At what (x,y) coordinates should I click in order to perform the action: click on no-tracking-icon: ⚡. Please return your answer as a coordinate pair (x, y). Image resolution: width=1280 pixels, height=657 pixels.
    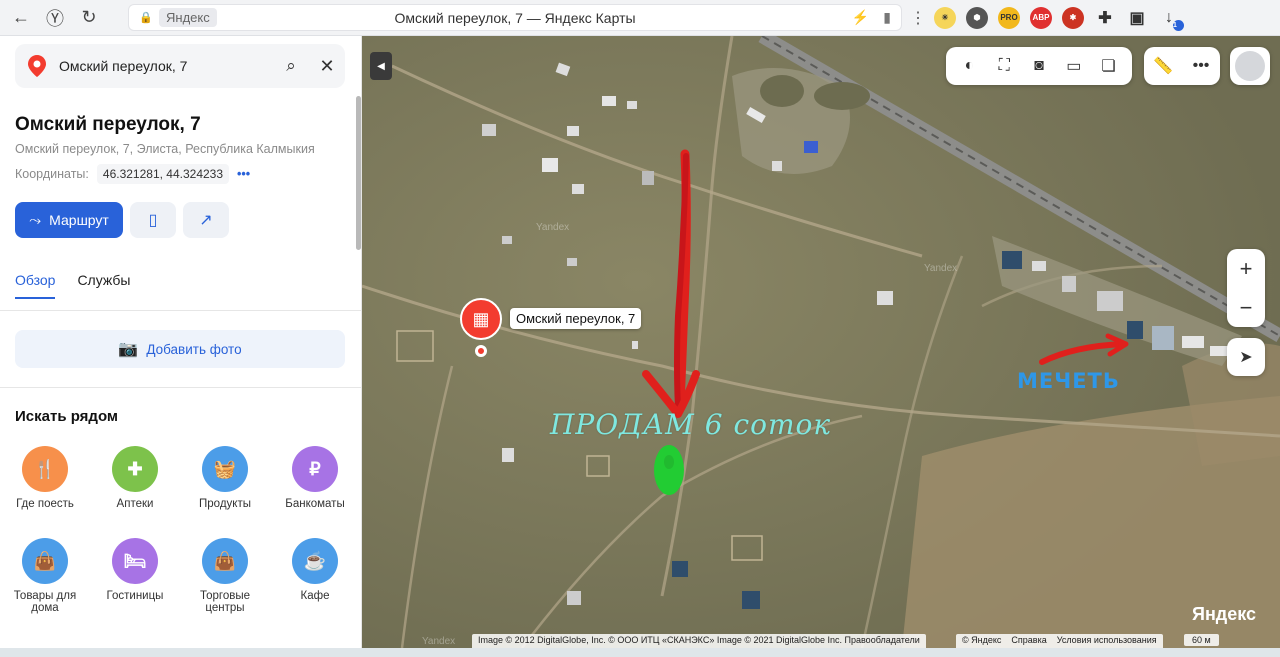
    Looking at the image, I should click on (860, 17).